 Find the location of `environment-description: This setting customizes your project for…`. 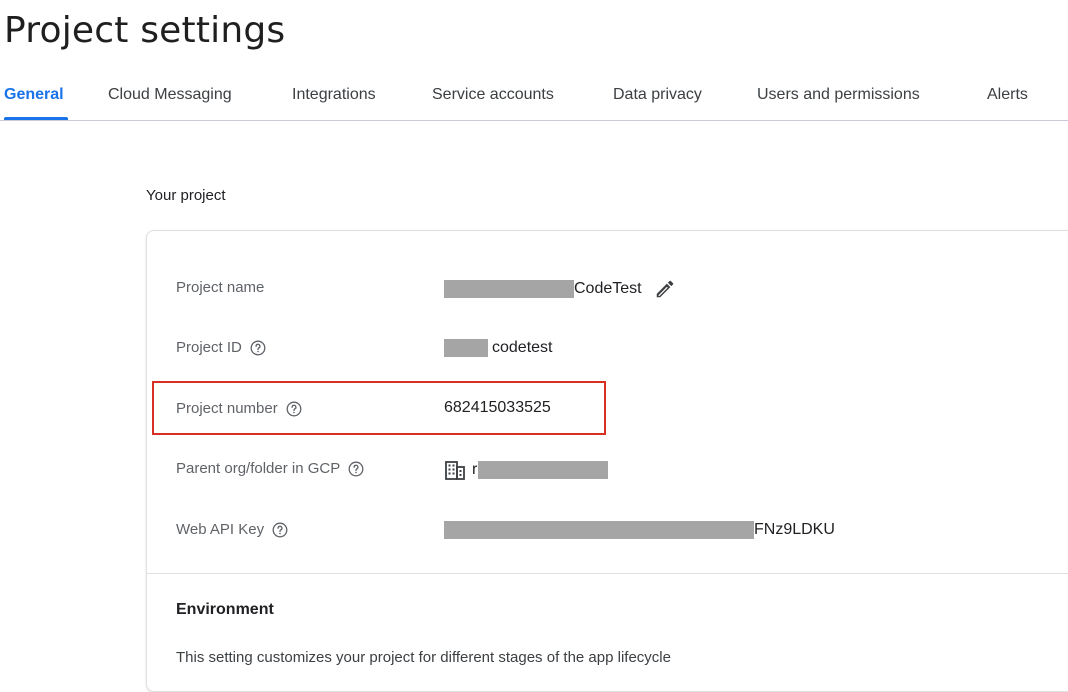

environment-description: This setting customizes your project for… is located at coordinates (423, 657).